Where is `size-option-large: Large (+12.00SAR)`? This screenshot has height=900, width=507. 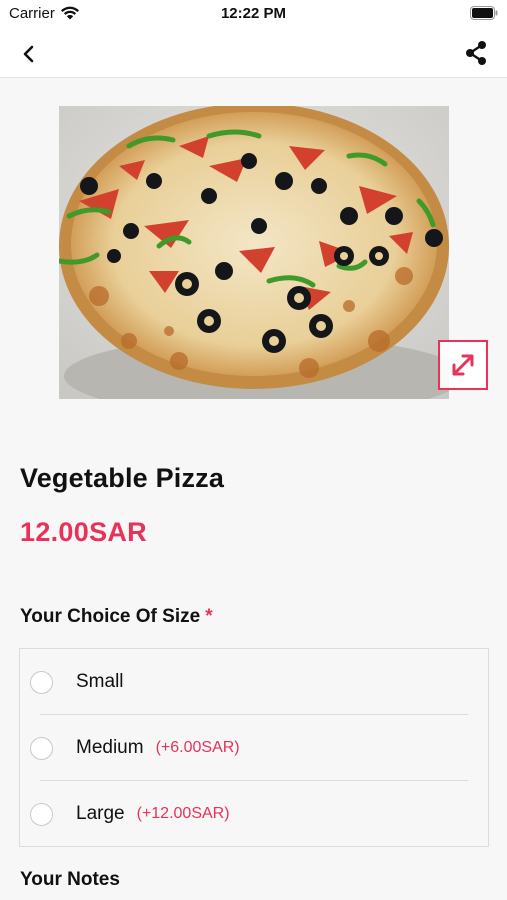
size-option-large: Large (+12.00SAR) is located at coordinates (254, 814).